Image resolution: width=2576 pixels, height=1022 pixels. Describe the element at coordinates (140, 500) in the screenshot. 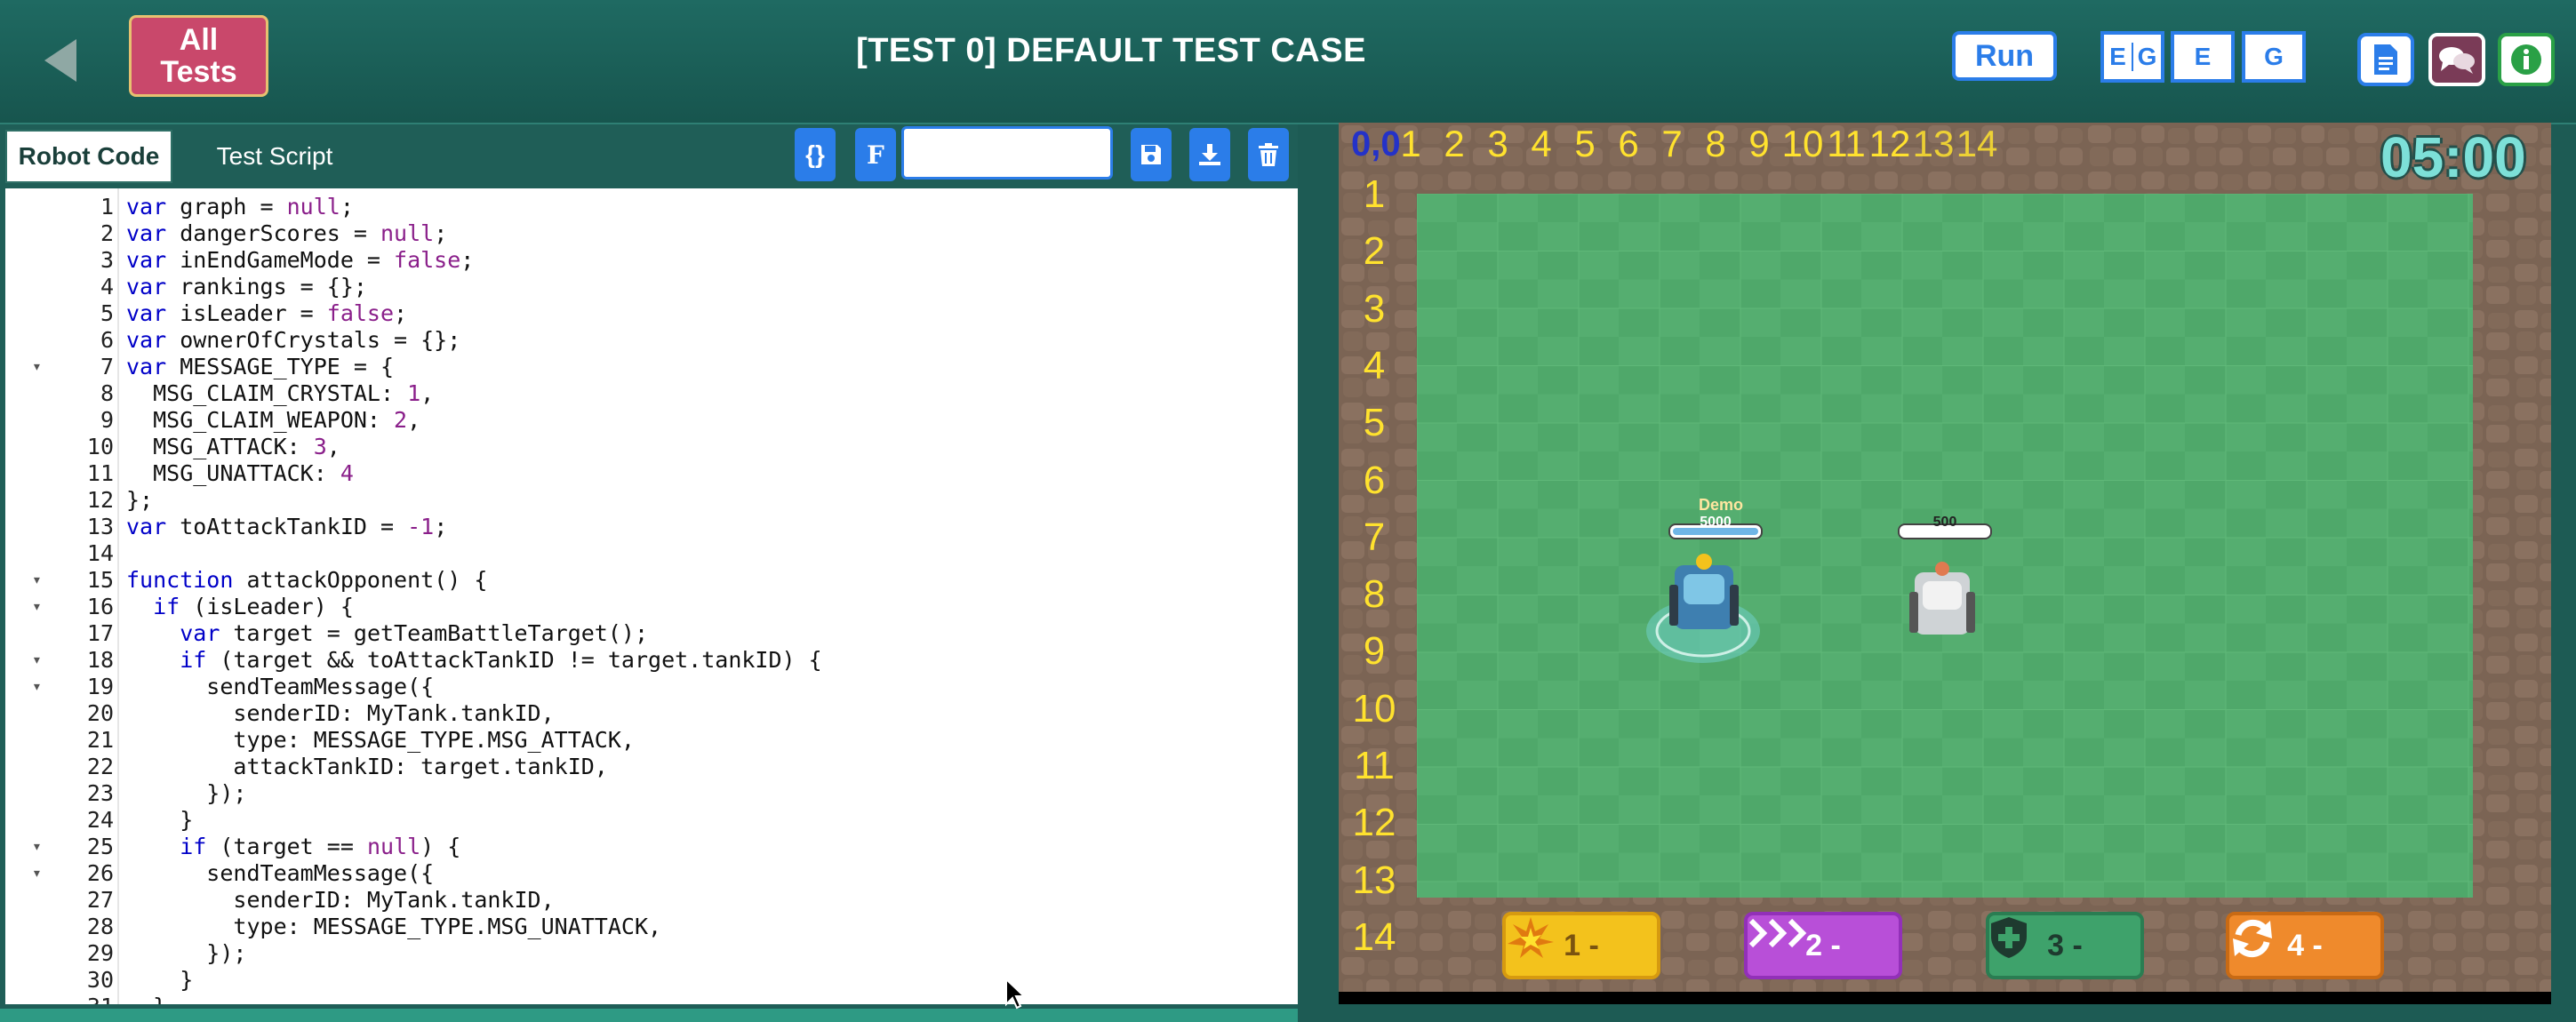

I see `code-text: };` at that location.